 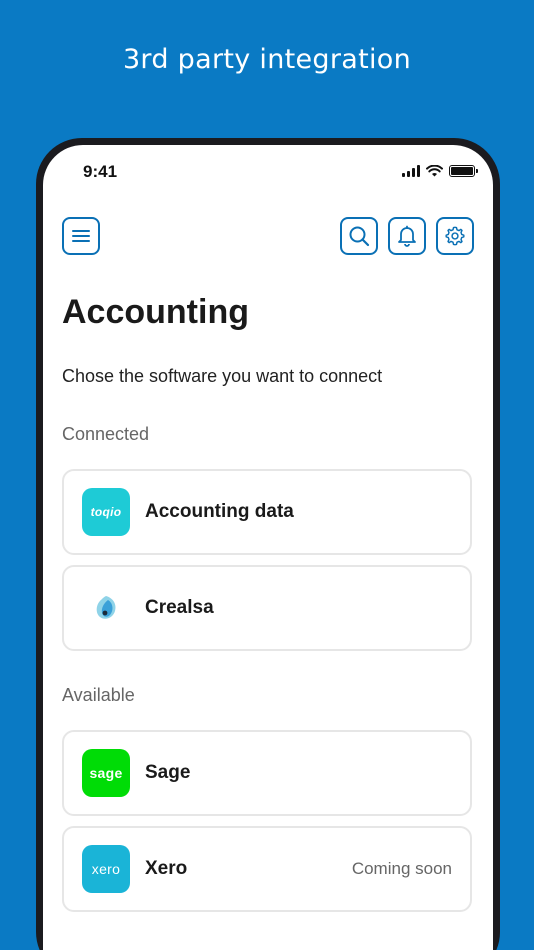 I want to click on status-time: 9:41, so click(x=100, y=171).